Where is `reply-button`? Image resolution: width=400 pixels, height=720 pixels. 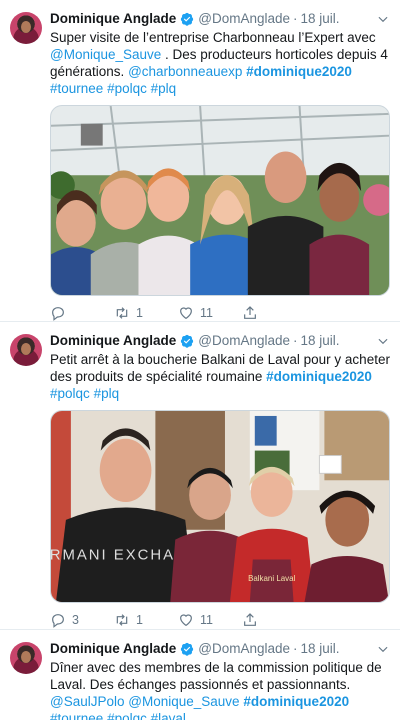
reply-button is located at coordinates (82, 313).